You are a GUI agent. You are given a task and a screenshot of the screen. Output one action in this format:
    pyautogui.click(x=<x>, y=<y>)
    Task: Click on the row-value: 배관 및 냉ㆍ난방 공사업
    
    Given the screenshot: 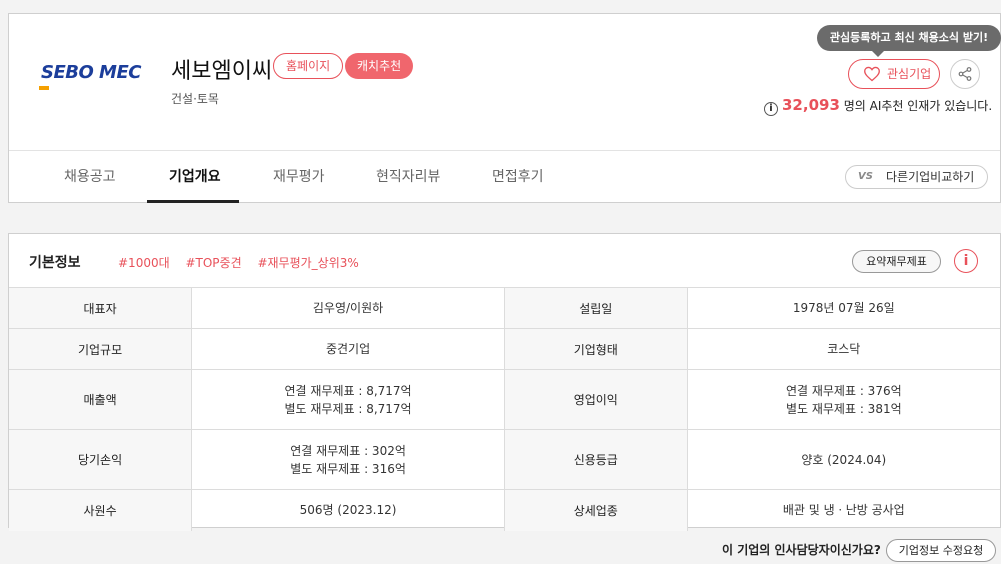 What is the action you would take?
    pyautogui.click(x=843, y=510)
    